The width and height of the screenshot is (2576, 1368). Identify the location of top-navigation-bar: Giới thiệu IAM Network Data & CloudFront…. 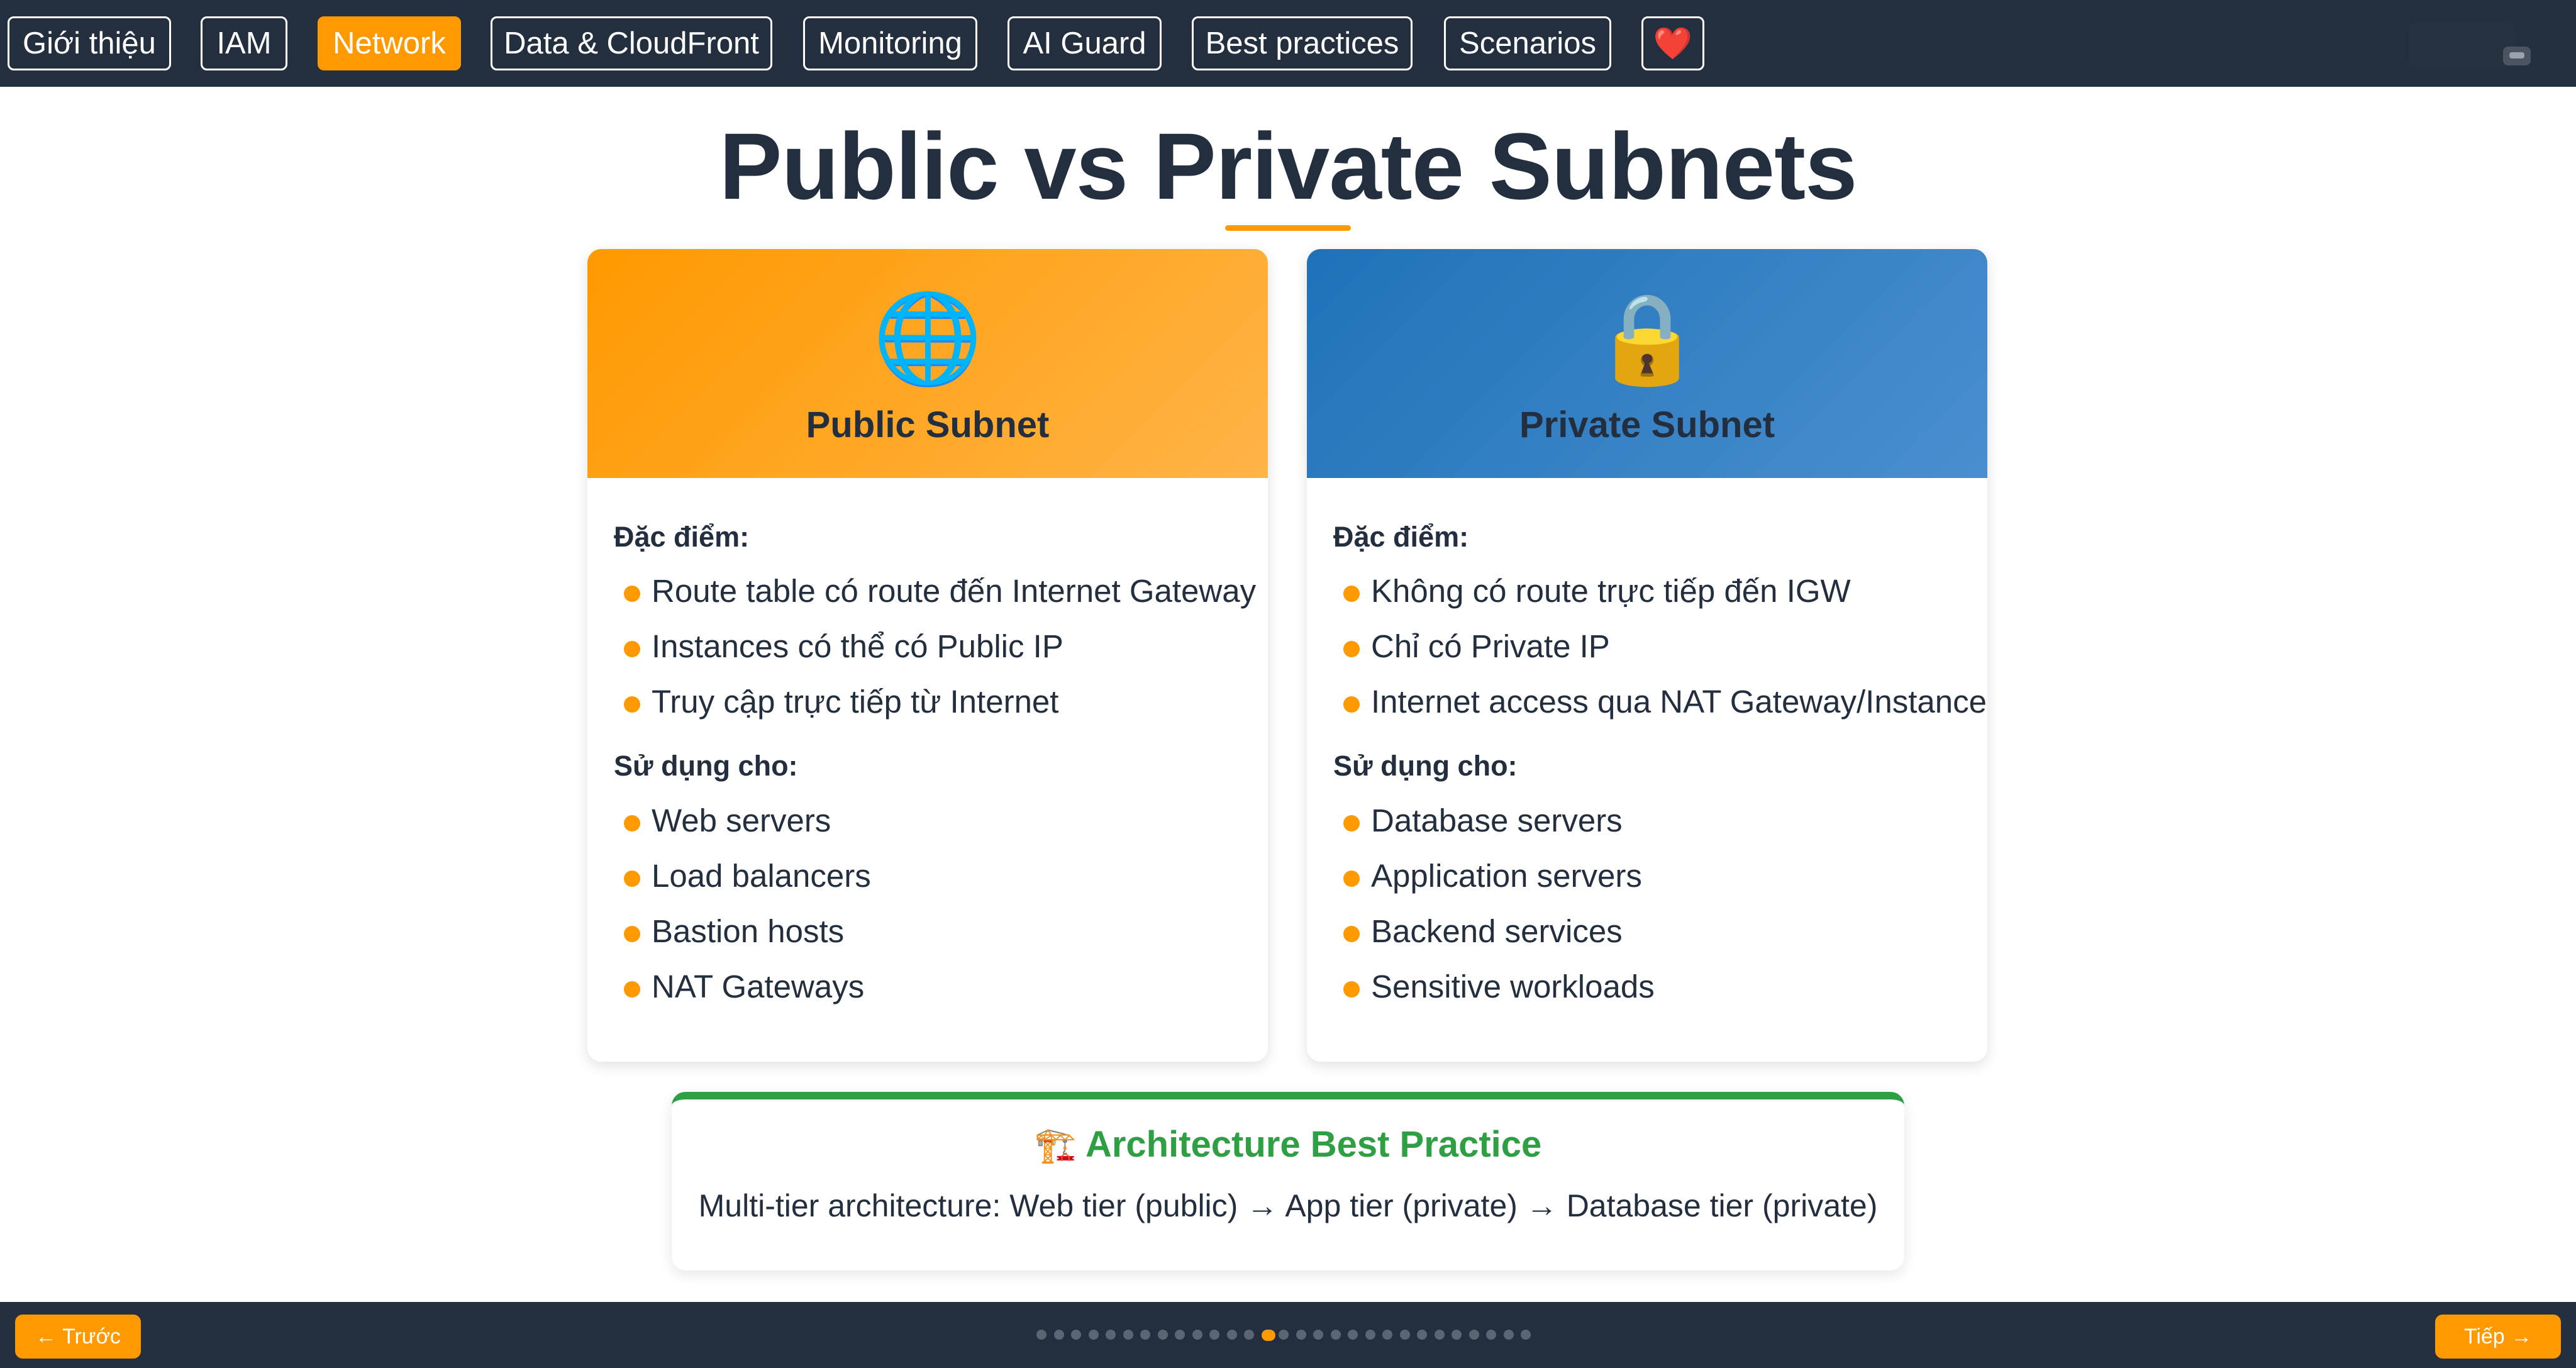
(1288, 43).